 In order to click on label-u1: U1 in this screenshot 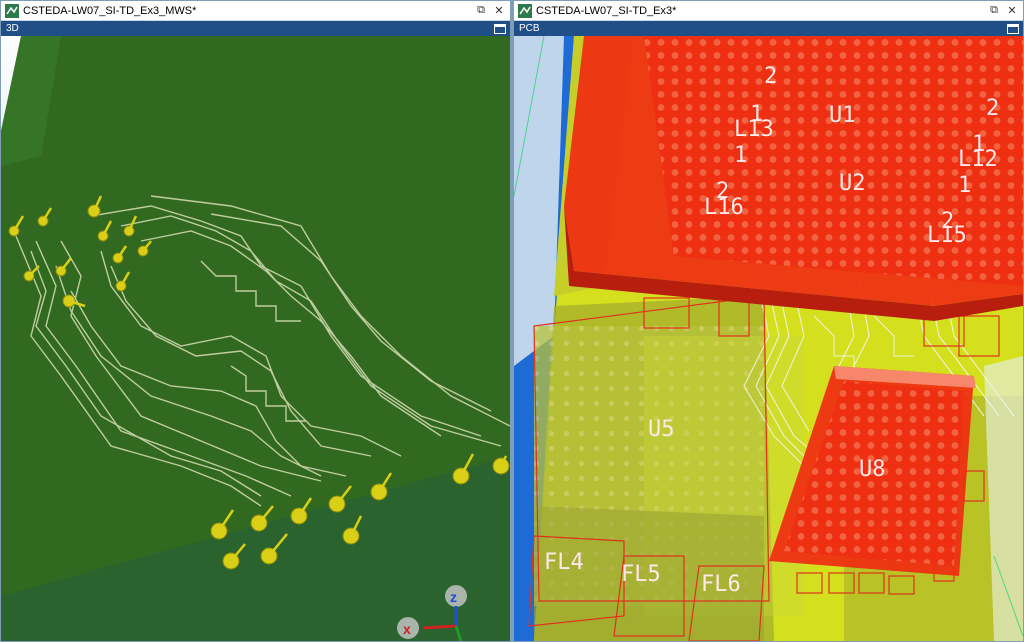, I will do `click(842, 115)`.